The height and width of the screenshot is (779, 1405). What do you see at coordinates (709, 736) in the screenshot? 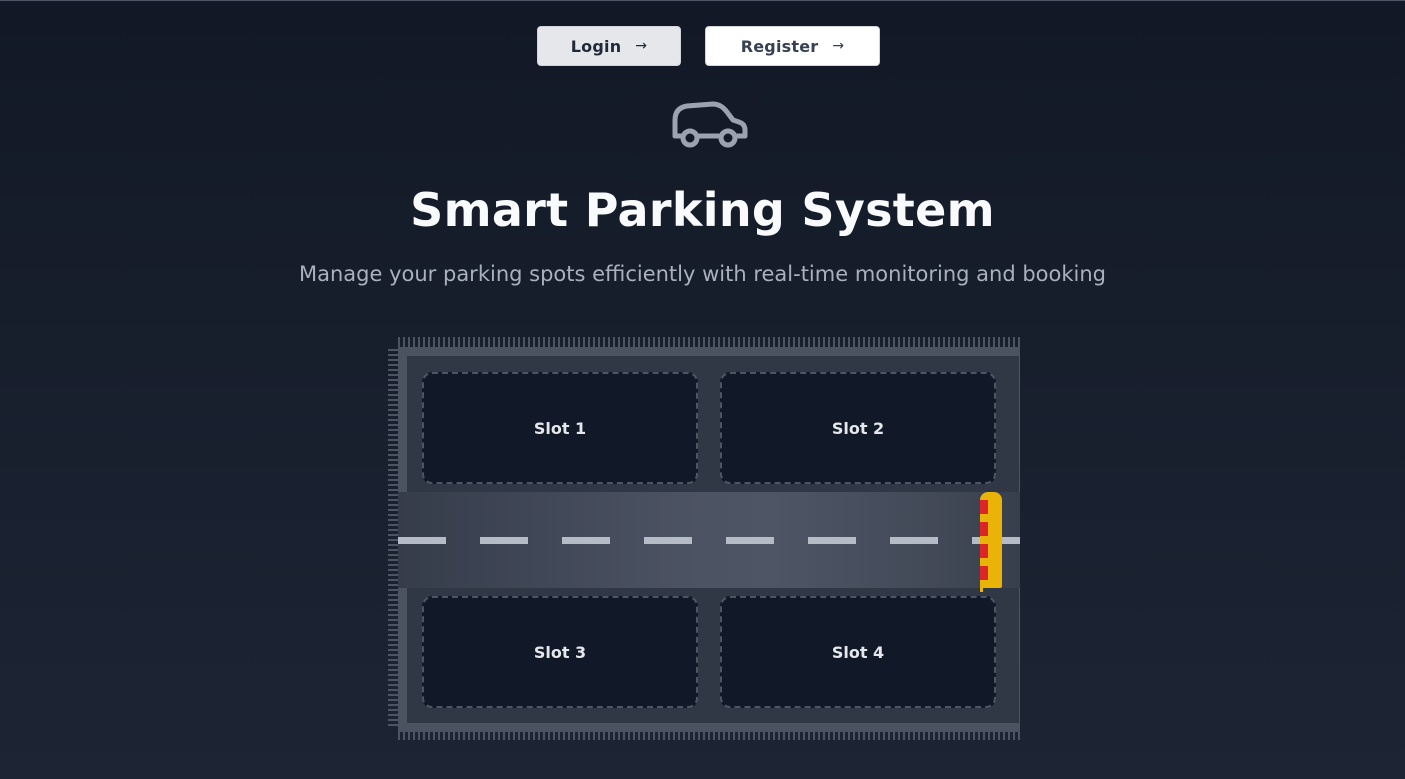
I see `fence-bottom` at bounding box center [709, 736].